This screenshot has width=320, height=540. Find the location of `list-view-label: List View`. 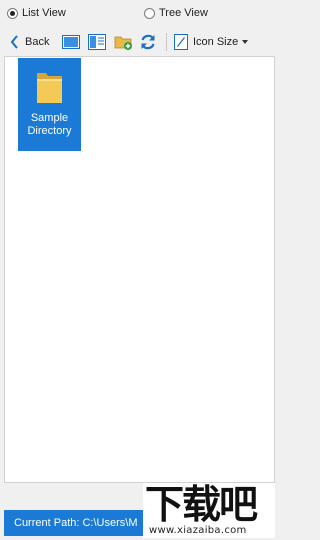

list-view-label: List View is located at coordinates (44, 13).